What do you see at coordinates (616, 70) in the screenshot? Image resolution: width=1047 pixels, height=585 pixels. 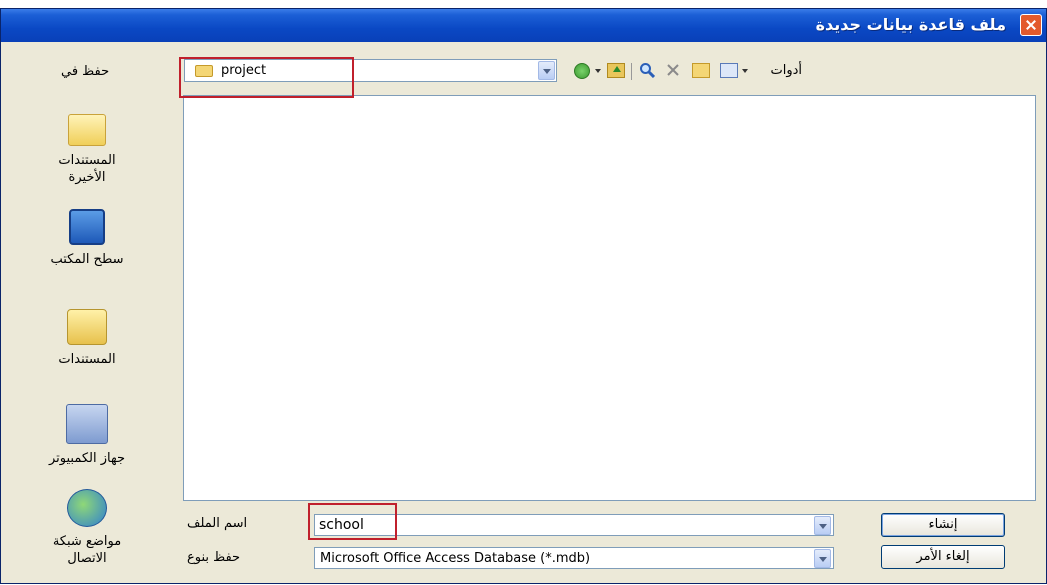 I see `up-folder-icon` at bounding box center [616, 70].